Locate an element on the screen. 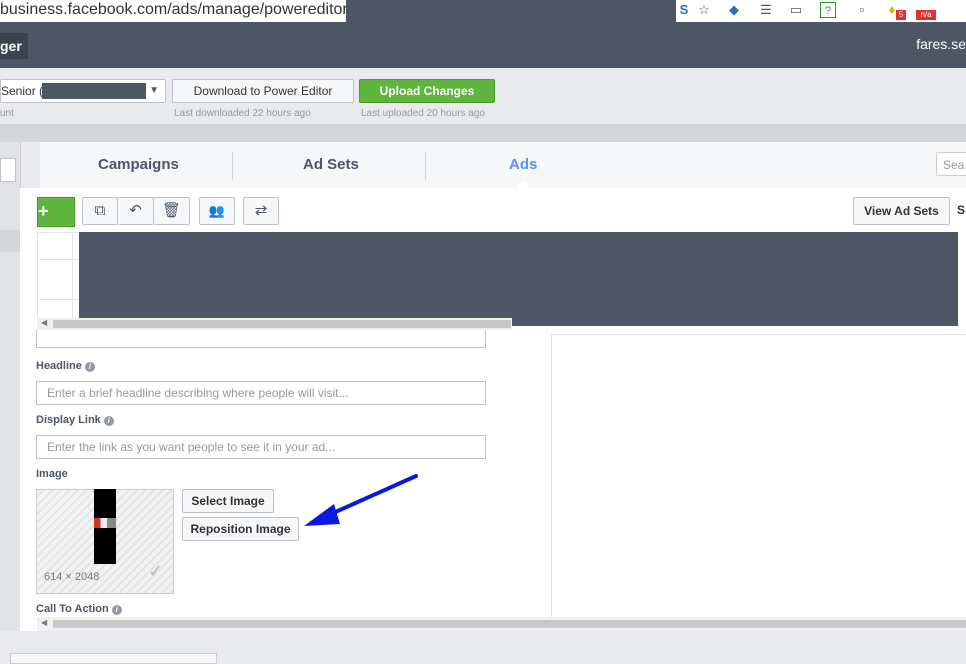 This screenshot has height=664, width=966. s-icon: S is located at coordinates (684, 10).